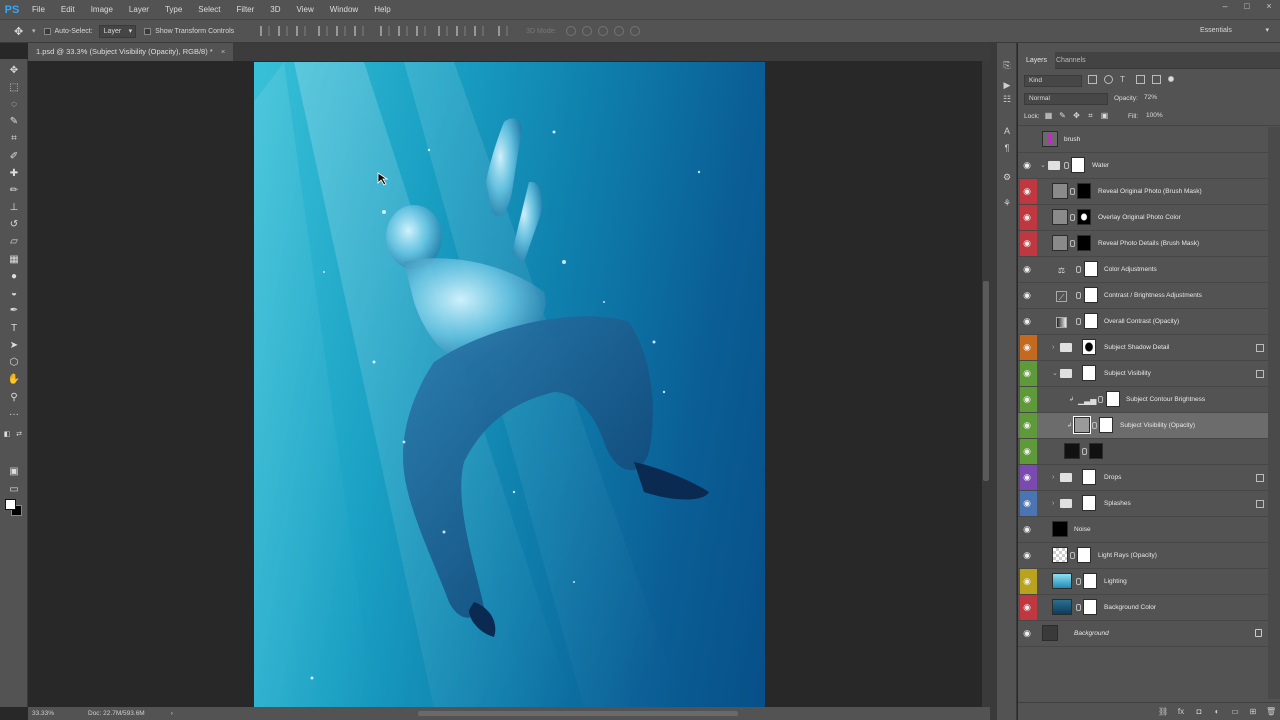  What do you see at coordinates (1143, 192) in the screenshot?
I see `layer-row-reveal-original-photo: ◉ Reveal Original Photo (Brush Mask)` at bounding box center [1143, 192].